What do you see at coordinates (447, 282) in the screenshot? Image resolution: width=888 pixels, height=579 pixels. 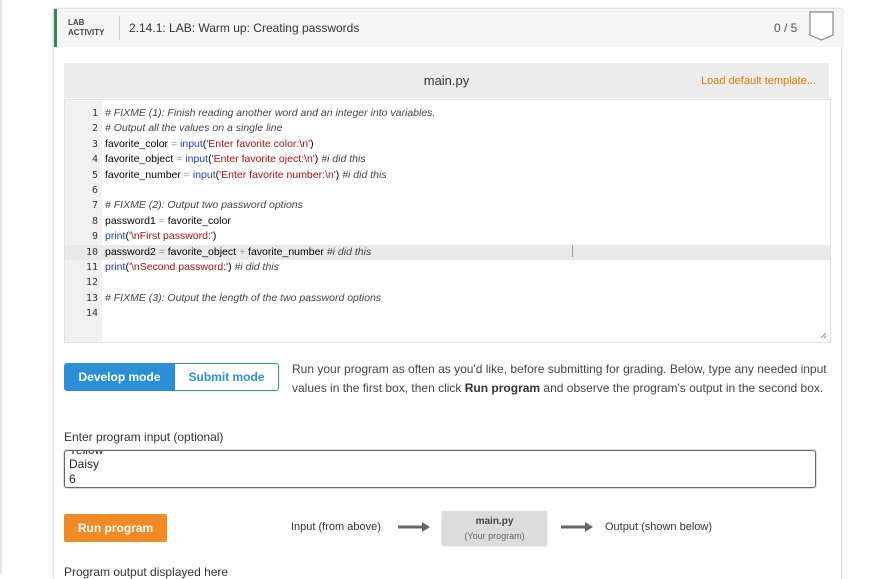 I see `code-line: 12` at bounding box center [447, 282].